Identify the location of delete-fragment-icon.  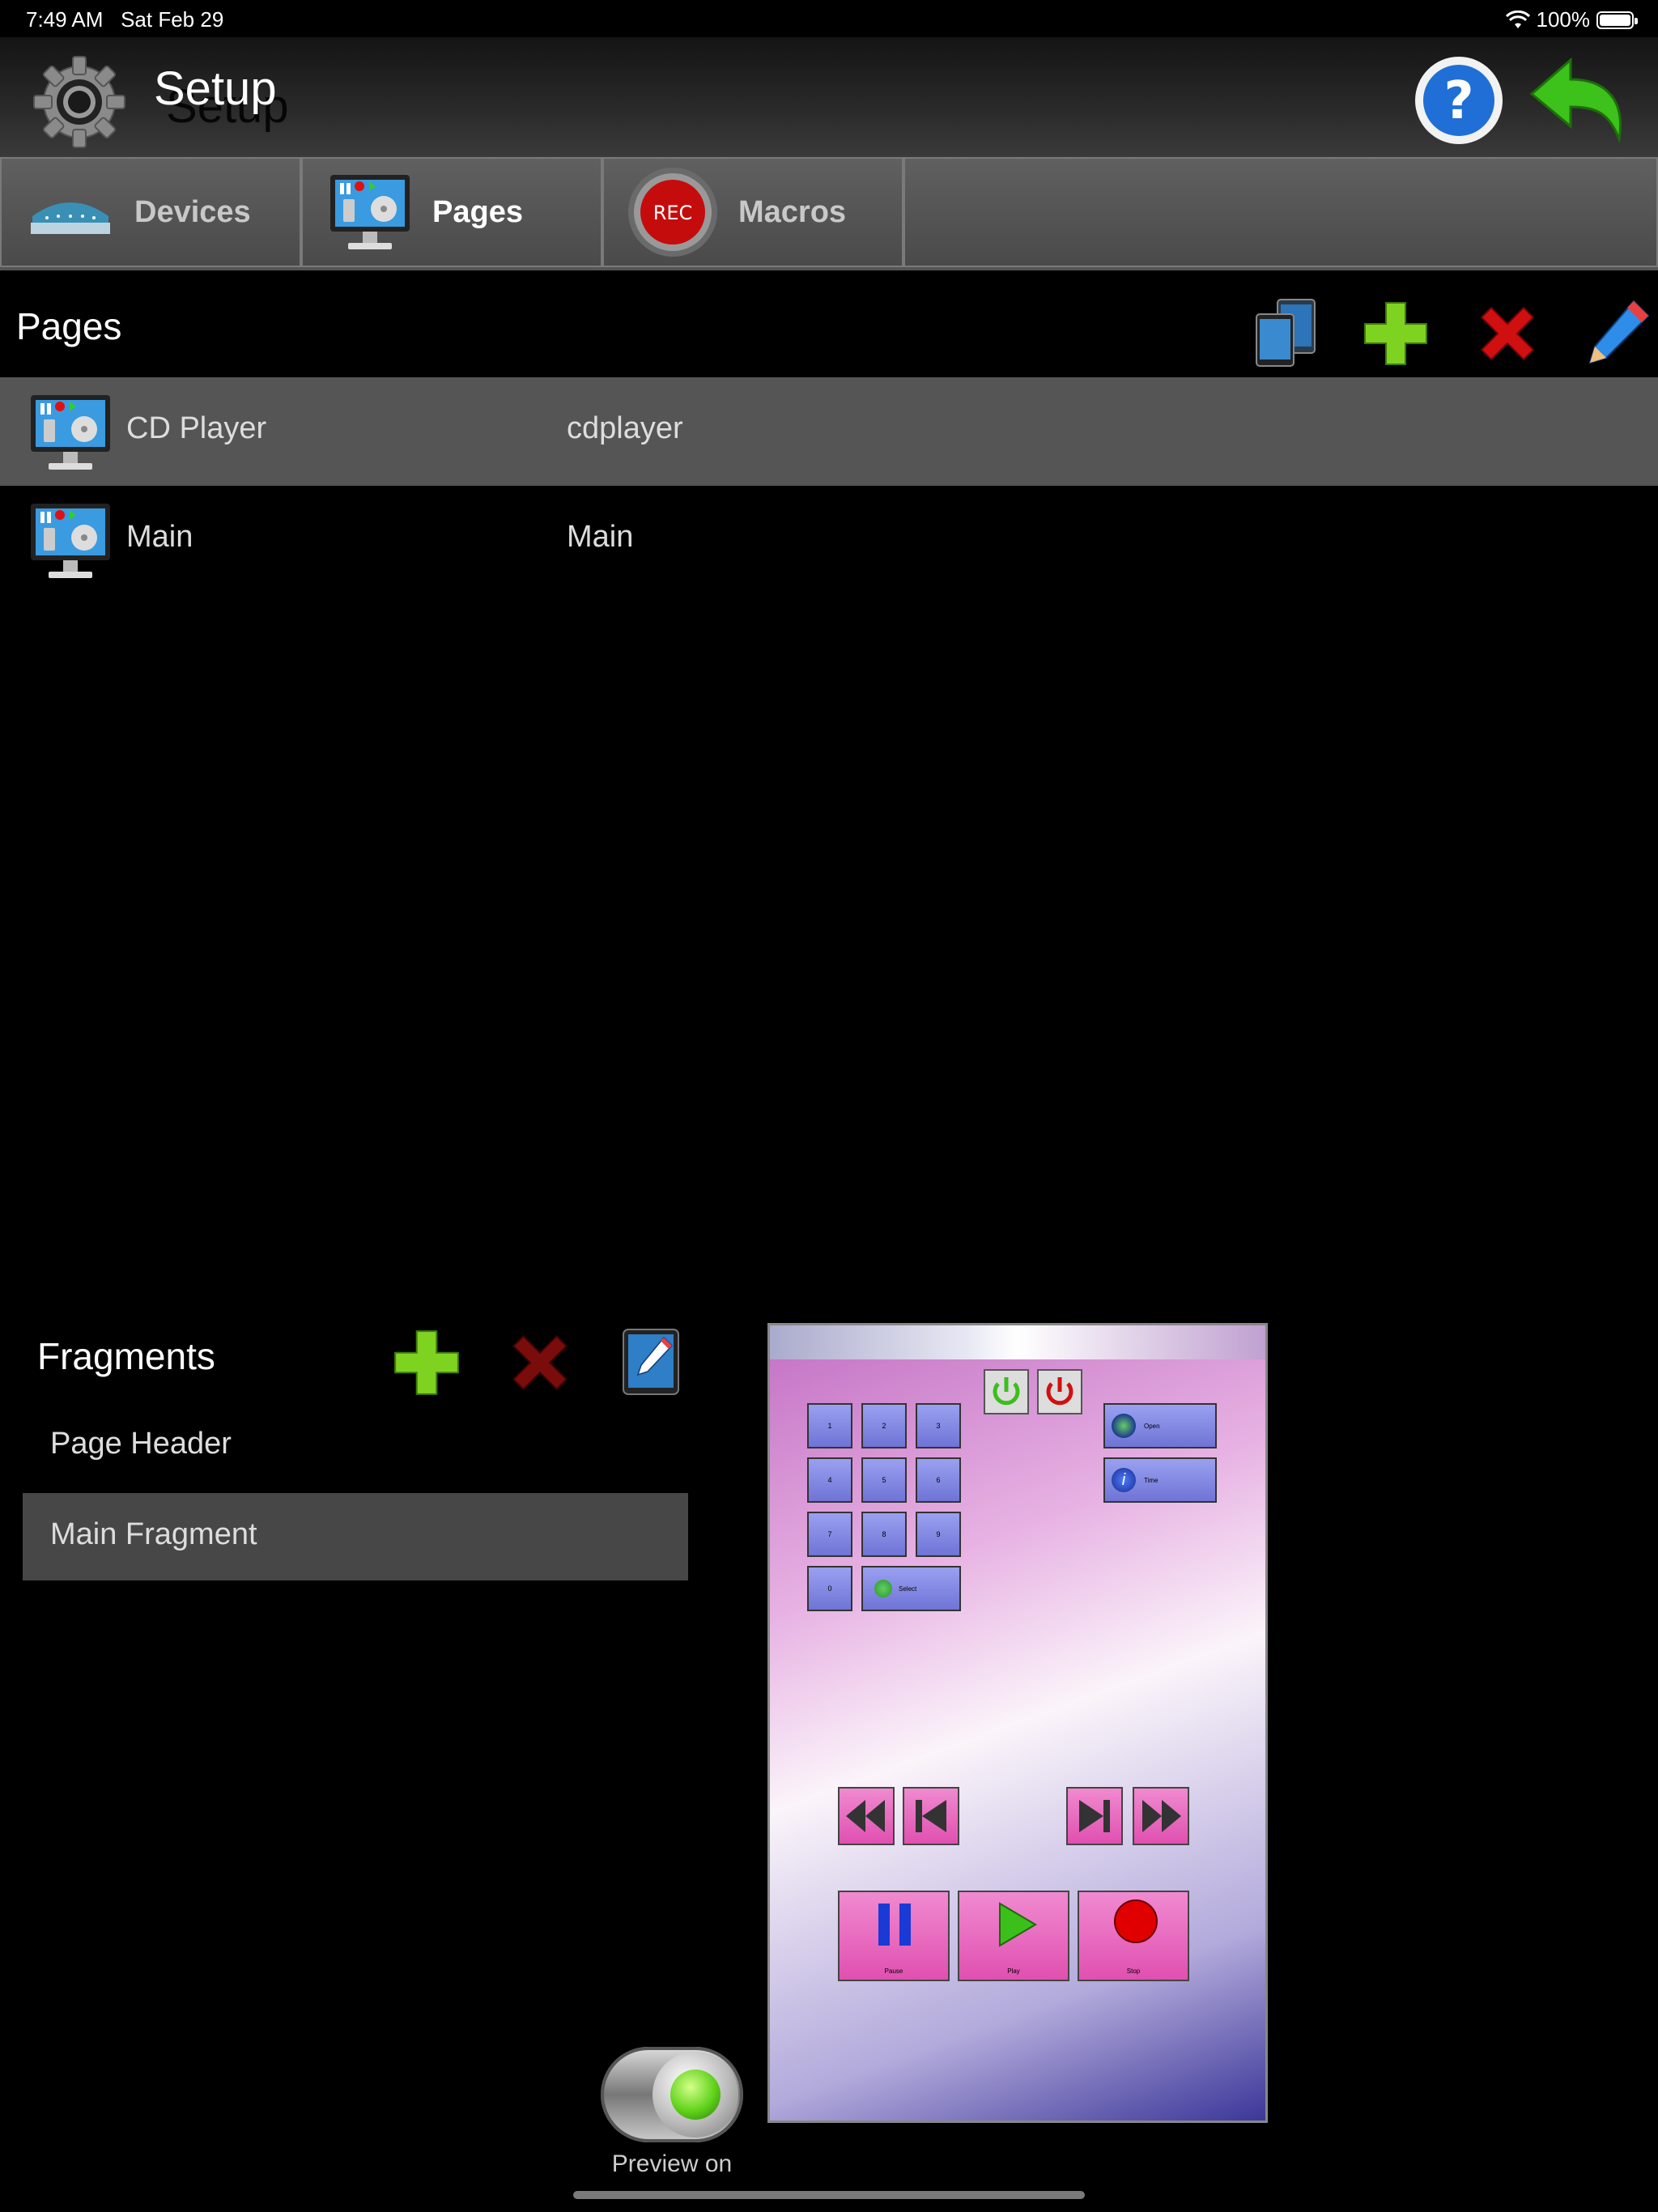
(540, 1363).